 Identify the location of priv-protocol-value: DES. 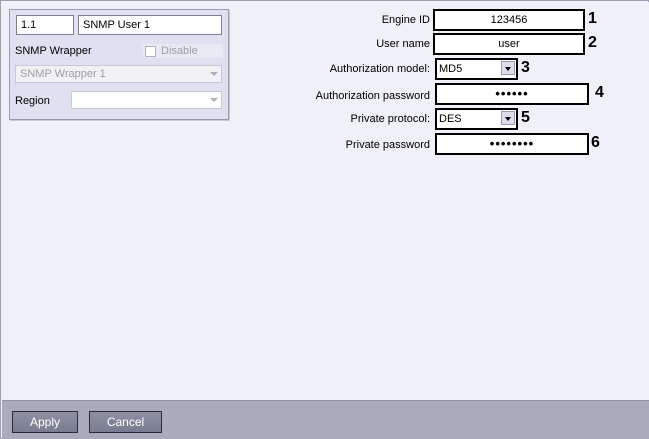
(450, 119).